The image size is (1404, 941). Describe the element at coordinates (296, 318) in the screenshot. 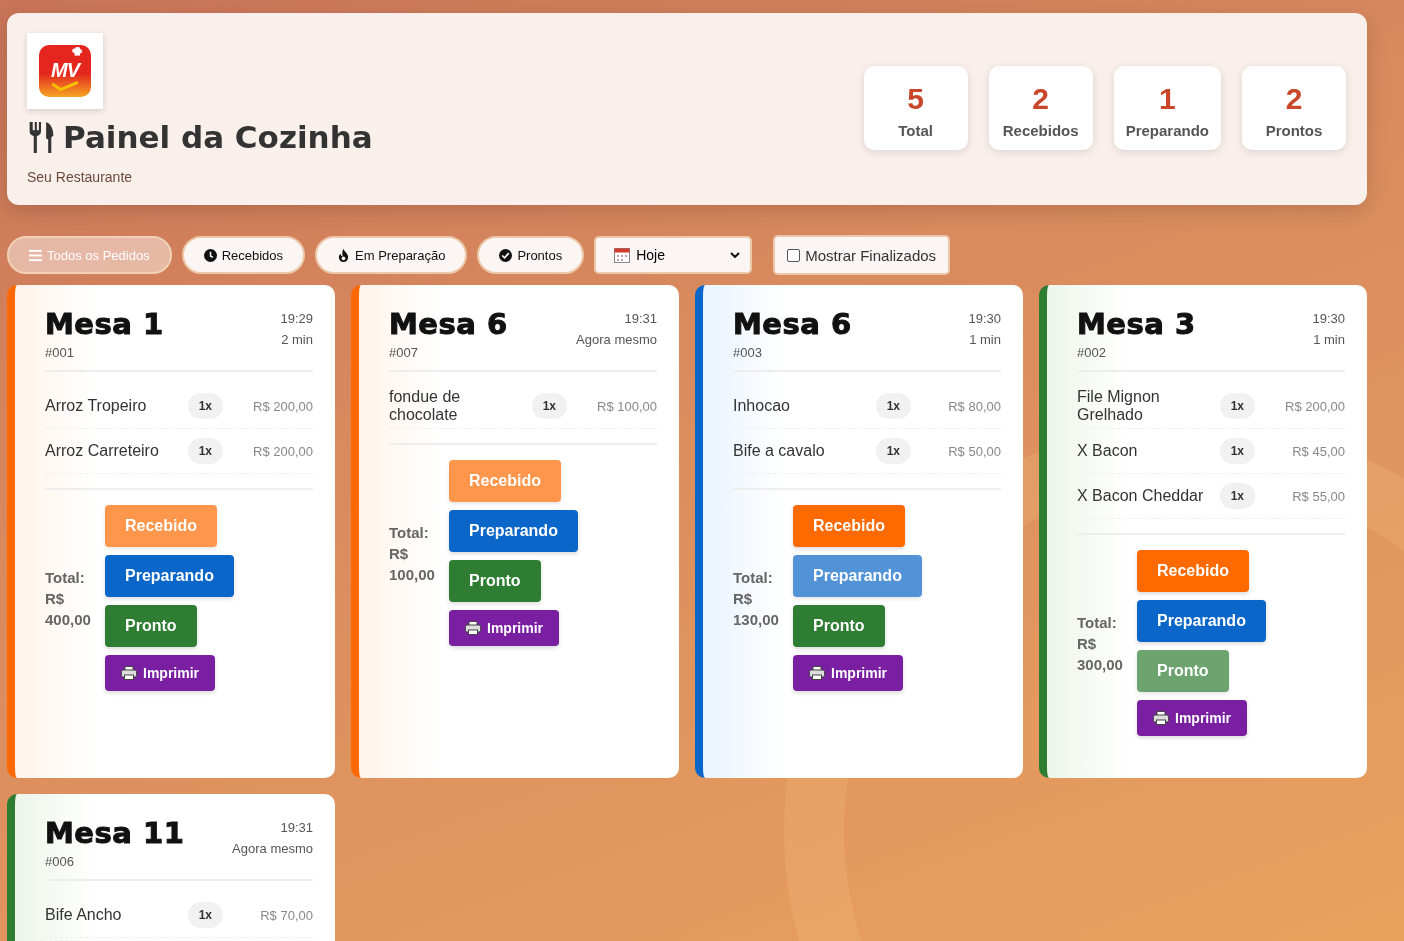

I see `order-time: 19:29` at that location.